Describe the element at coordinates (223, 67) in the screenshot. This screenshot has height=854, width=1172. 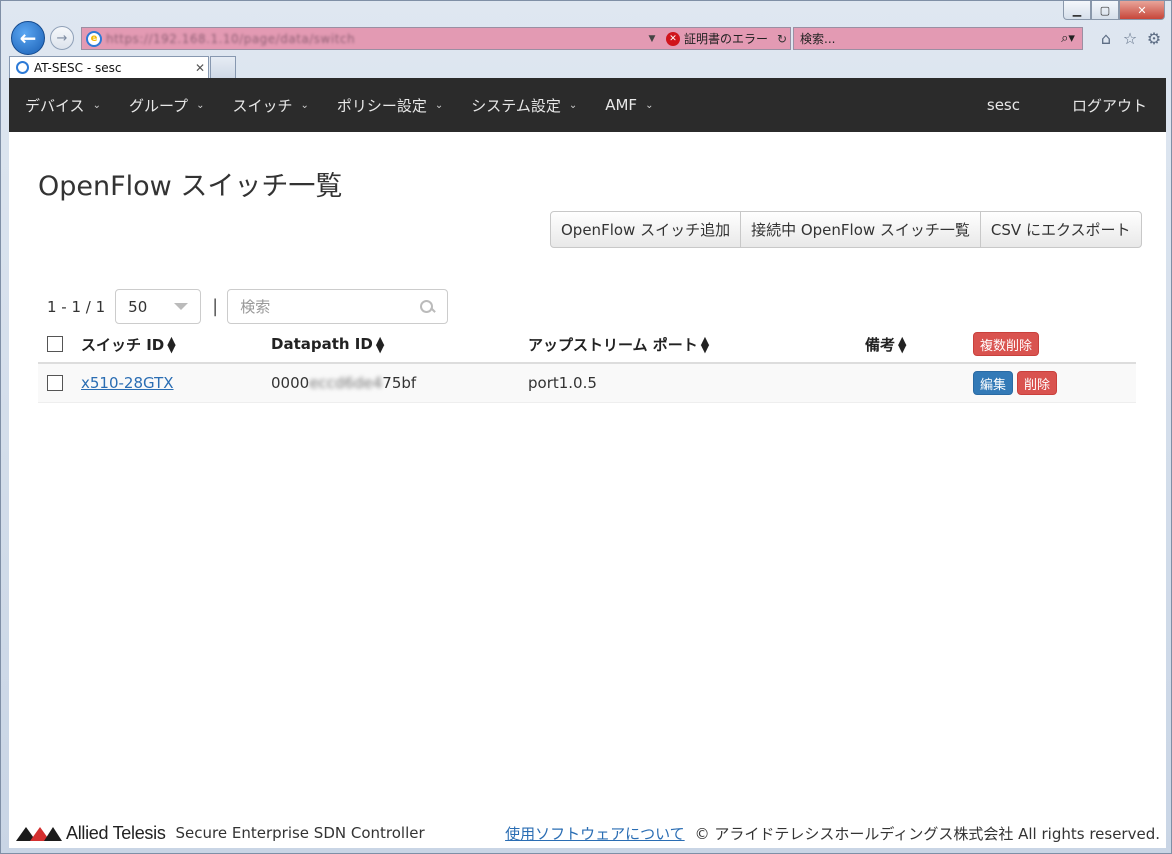
I see `new-tab-button` at that location.